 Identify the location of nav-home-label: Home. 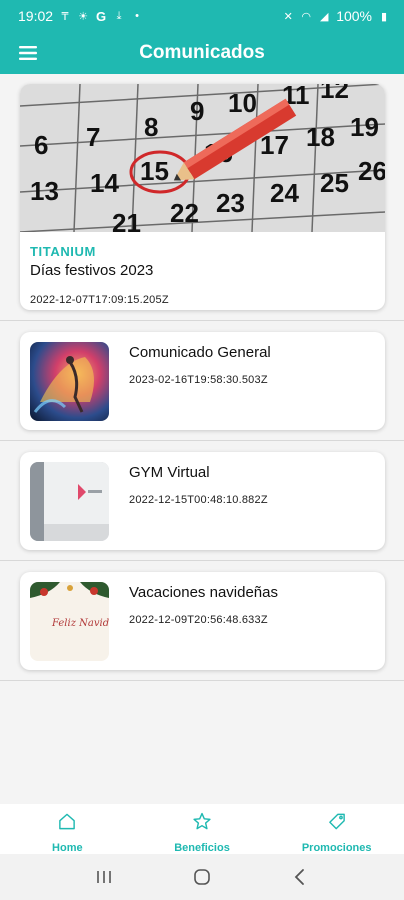
(67, 848).